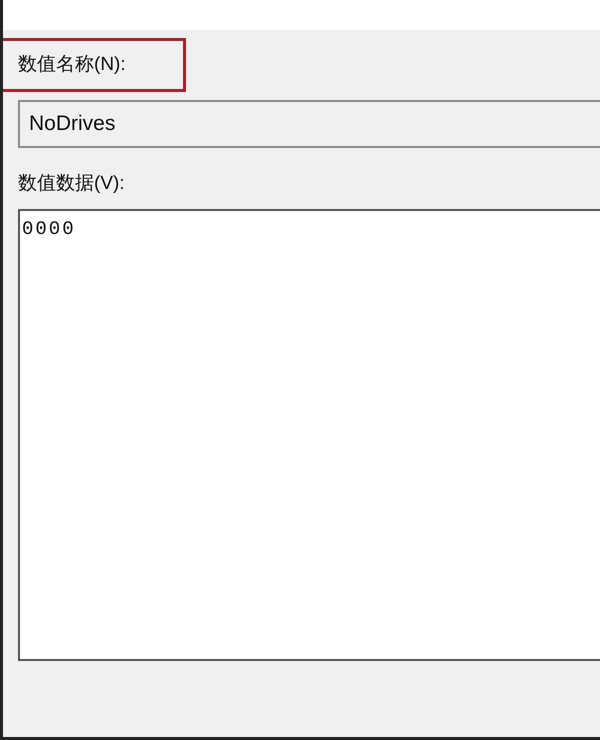 The height and width of the screenshot is (740, 600). I want to click on value-name-field: NoDrives, so click(309, 124).